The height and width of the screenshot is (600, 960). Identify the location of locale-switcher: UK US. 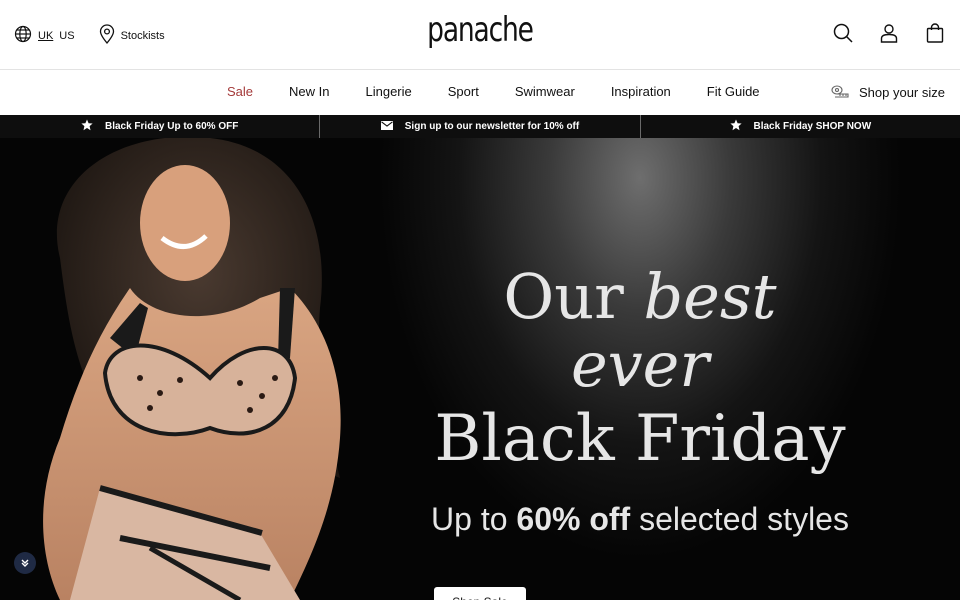
(44, 35).